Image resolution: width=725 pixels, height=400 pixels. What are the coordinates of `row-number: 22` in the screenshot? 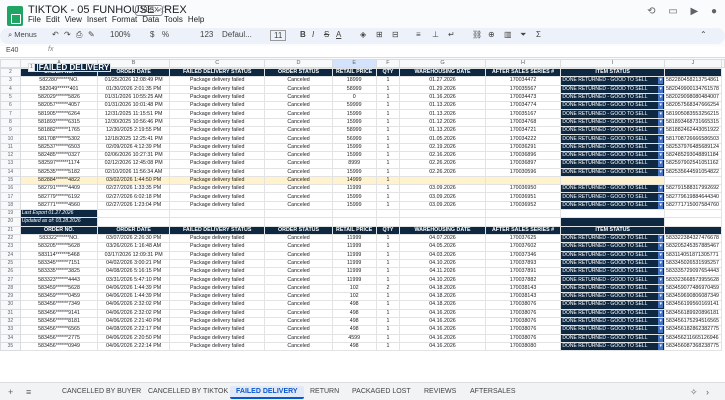 It's located at (10, 238).